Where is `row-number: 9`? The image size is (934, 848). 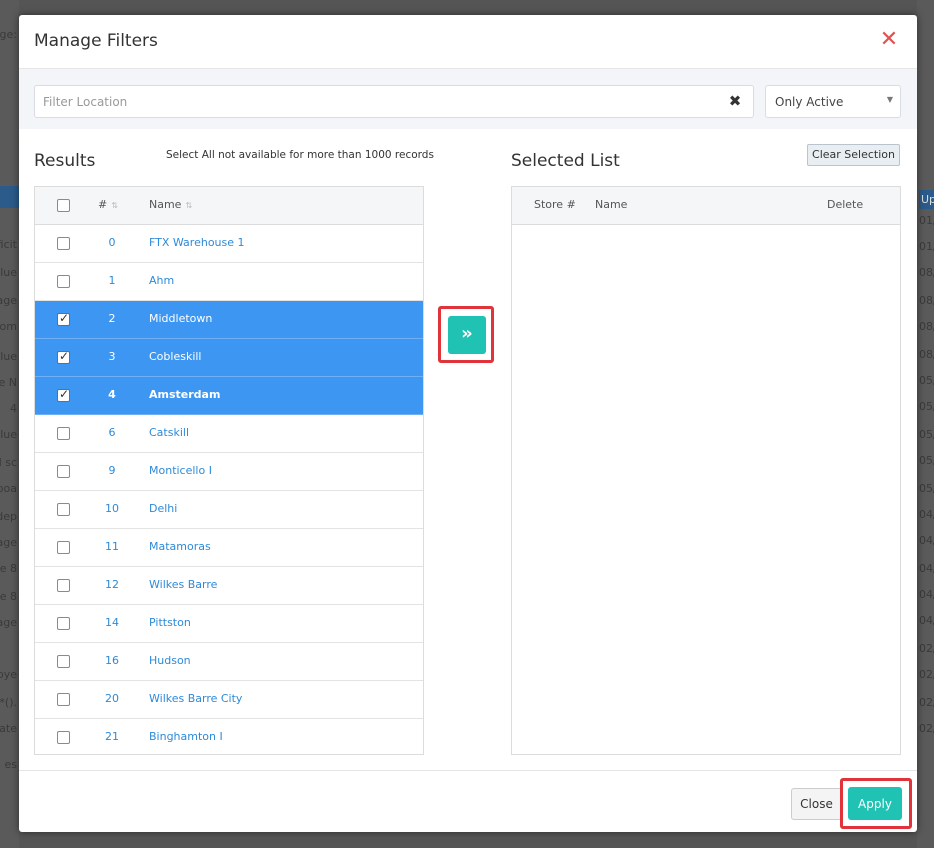 row-number: 9 is located at coordinates (112, 470).